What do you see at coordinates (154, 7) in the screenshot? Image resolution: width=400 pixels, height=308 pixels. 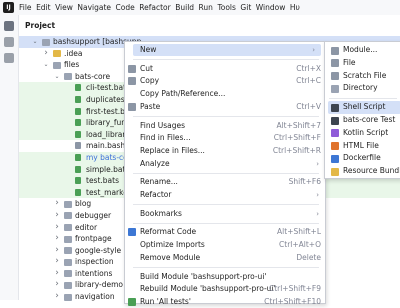 I see `menu-refactor: Refactor` at bounding box center [154, 7].